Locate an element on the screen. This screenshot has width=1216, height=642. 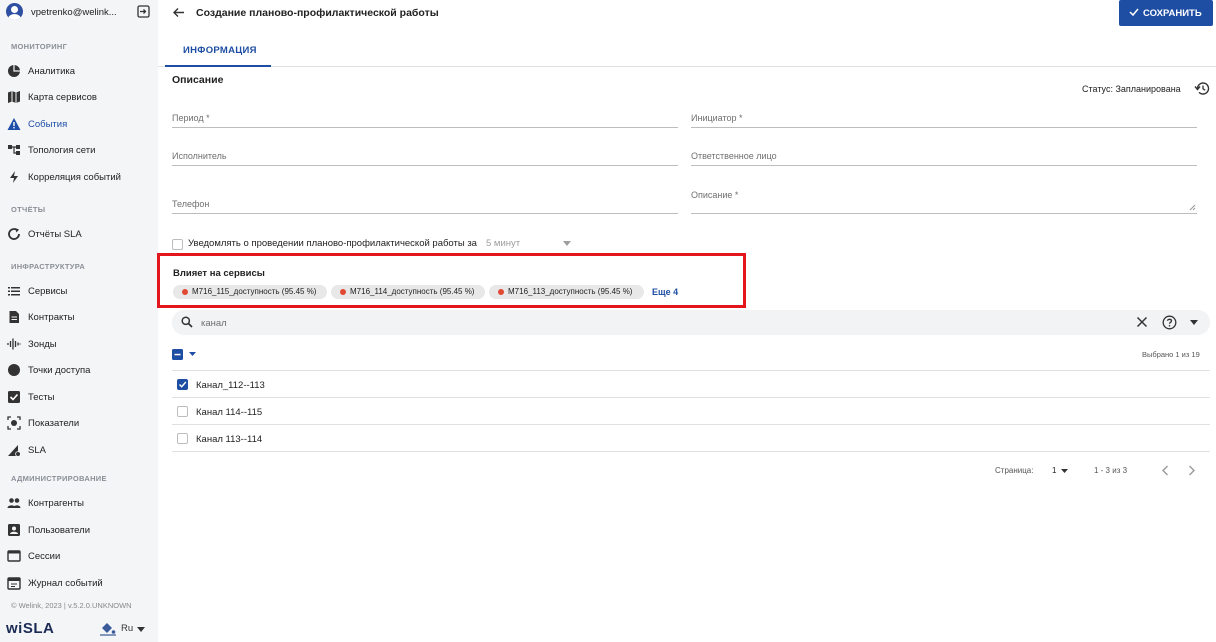
chevron-left-icon is located at coordinates (1165, 470).